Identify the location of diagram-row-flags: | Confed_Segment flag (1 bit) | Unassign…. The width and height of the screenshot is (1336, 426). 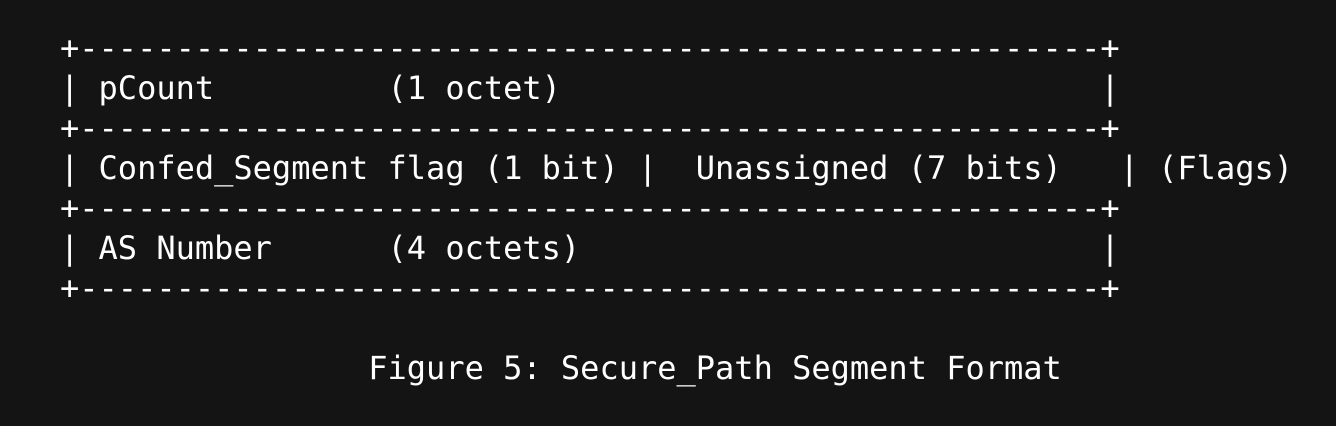
(676, 168).